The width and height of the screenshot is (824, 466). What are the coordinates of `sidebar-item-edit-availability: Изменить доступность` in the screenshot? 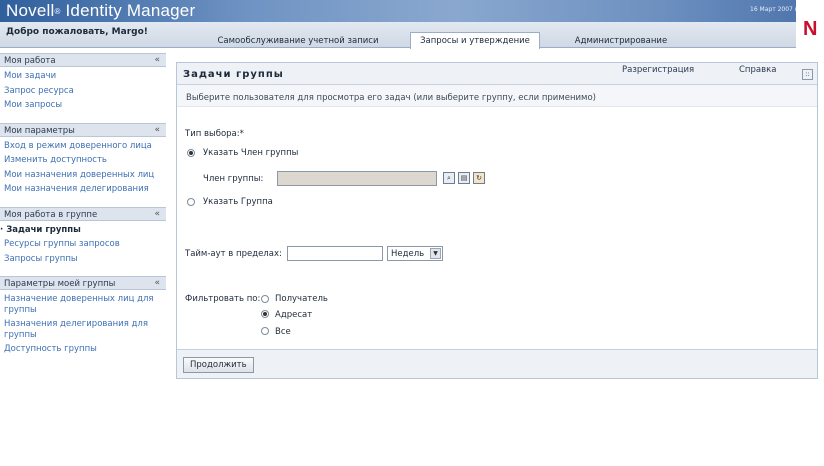 It's located at (83, 160).